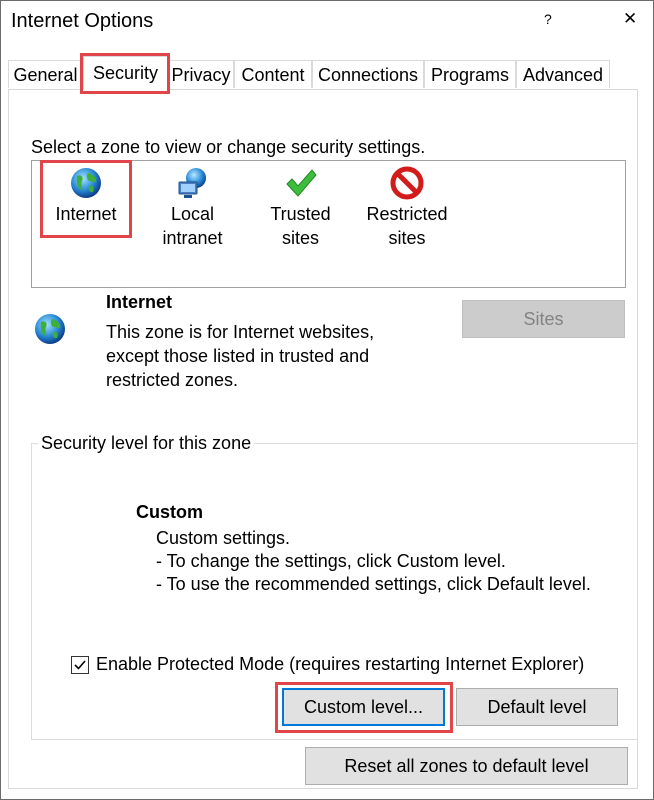 The image size is (654, 800). What do you see at coordinates (193, 183) in the screenshot?
I see `intranet-icon` at bounding box center [193, 183].